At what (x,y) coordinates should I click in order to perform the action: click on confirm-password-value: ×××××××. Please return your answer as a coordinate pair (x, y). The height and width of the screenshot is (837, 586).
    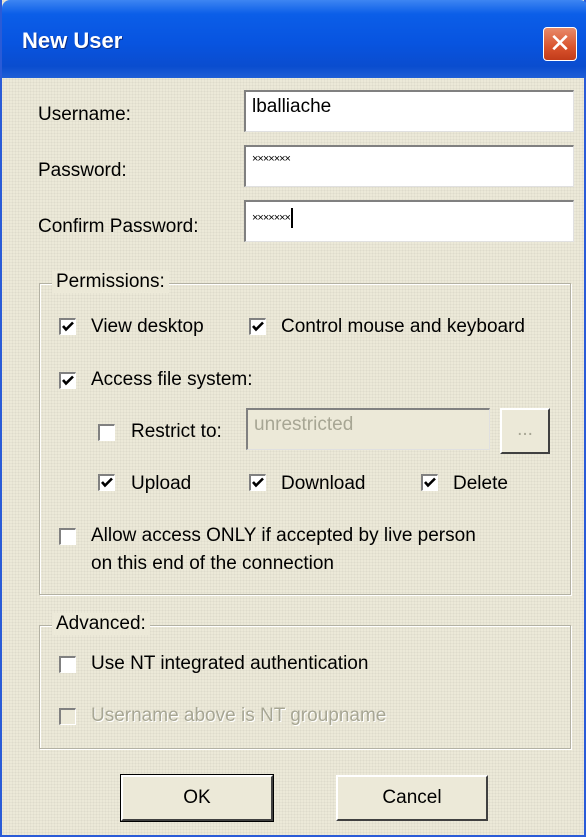
    Looking at the image, I should click on (271, 217).